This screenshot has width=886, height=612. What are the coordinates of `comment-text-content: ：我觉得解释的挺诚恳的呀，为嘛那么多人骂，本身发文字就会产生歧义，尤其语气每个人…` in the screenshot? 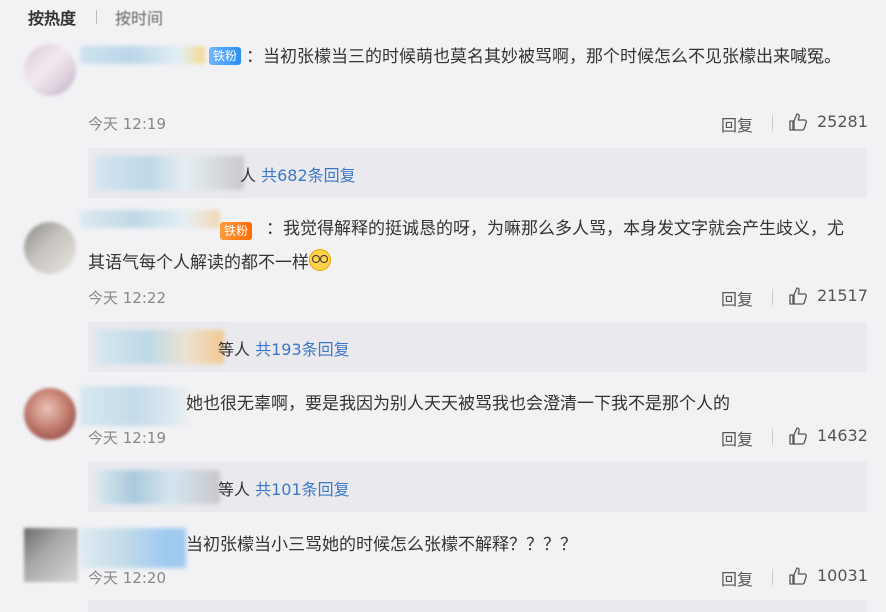 It's located at (466, 246).